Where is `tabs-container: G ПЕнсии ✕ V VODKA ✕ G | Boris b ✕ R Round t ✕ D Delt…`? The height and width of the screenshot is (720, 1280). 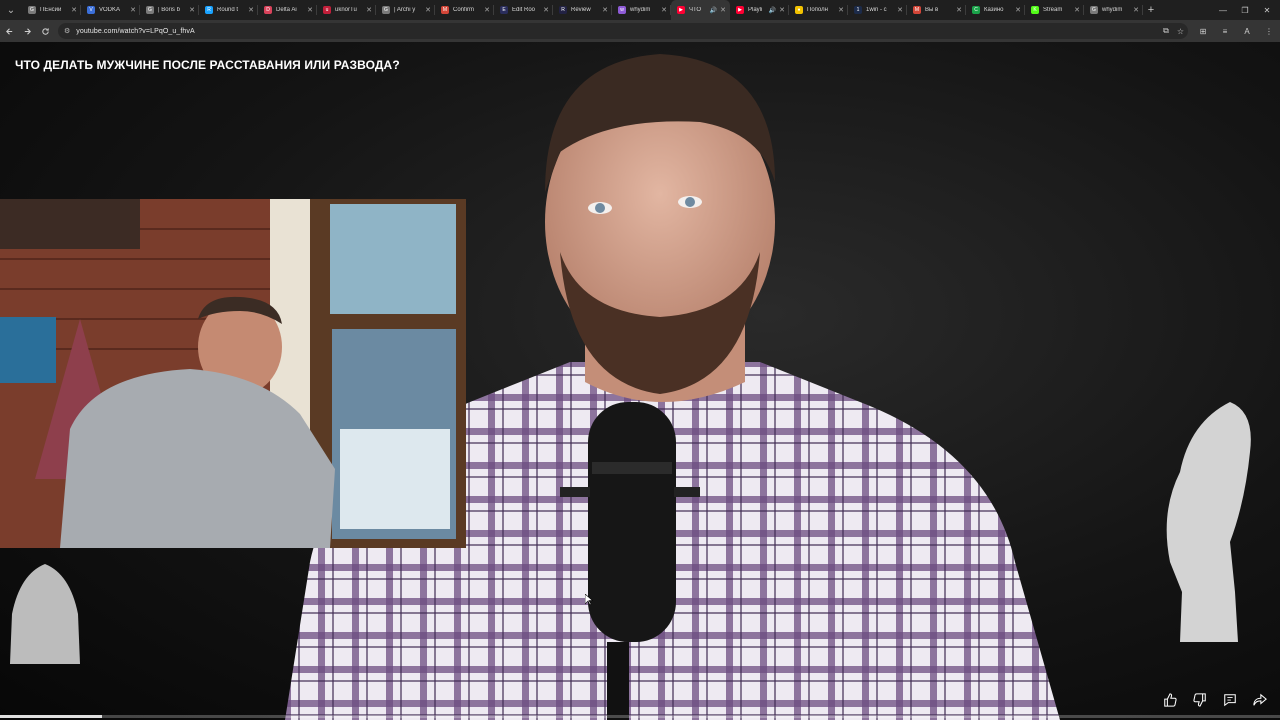 tabs-container: G ПЕнсии ✕ V VODKA ✕ G | Boris b ✕ R Round t ✕ D Delt… is located at coordinates (582, 10).